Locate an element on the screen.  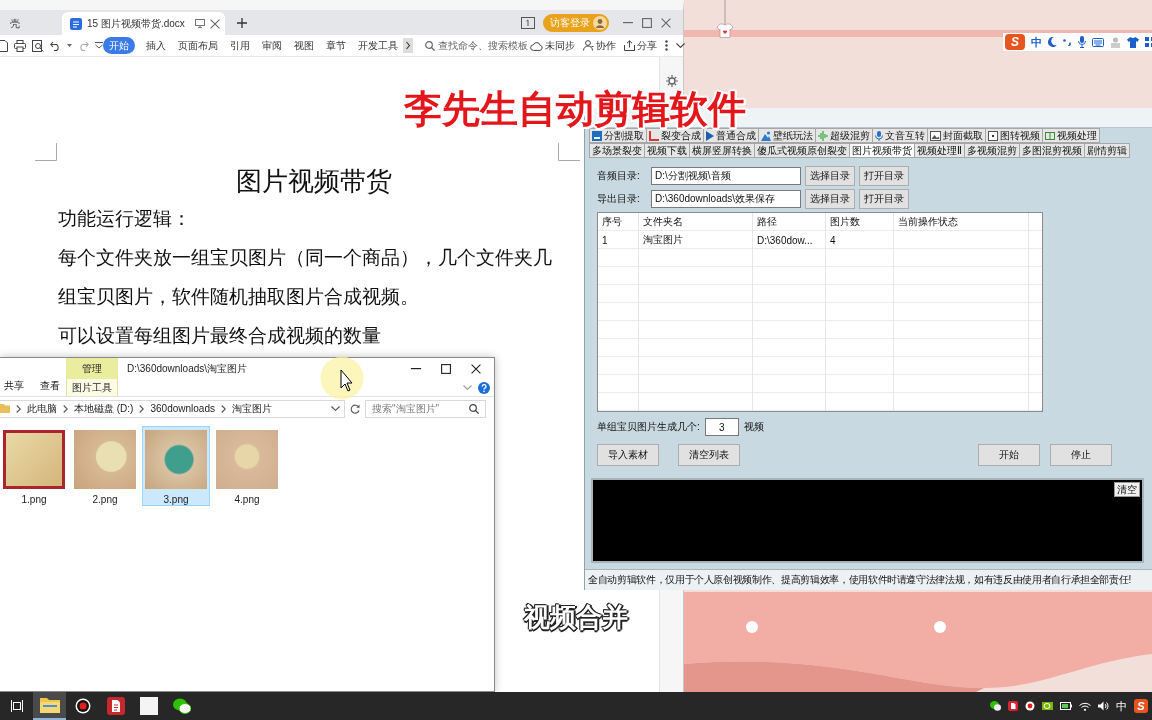
column-header: 当前操作状态 is located at coordinates (968, 222).